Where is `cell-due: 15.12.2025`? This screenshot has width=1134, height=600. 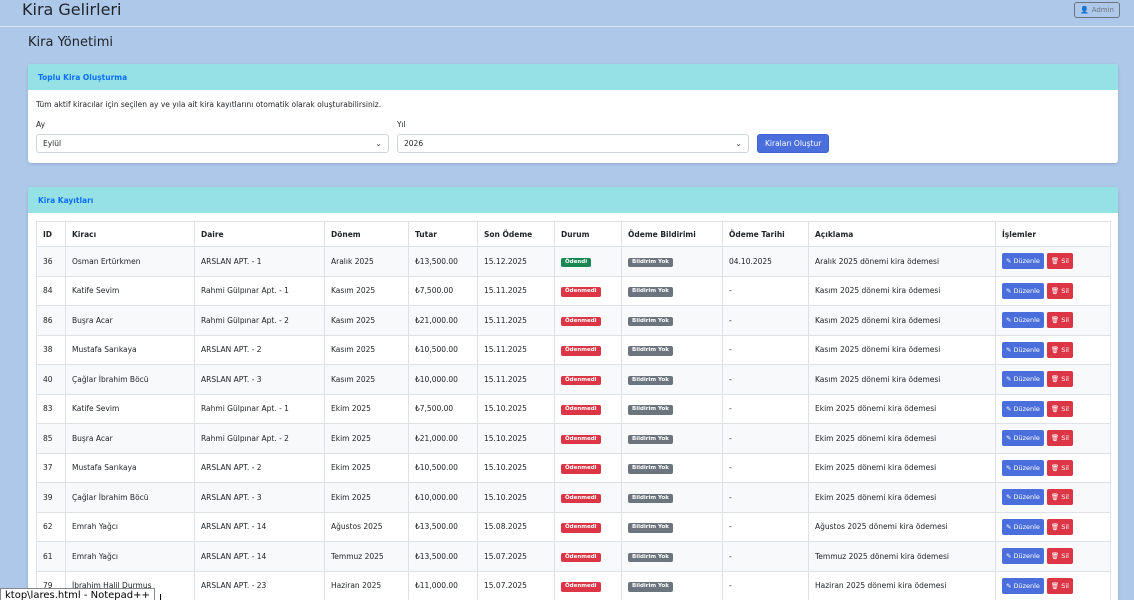
cell-due: 15.12.2025 is located at coordinates (516, 261).